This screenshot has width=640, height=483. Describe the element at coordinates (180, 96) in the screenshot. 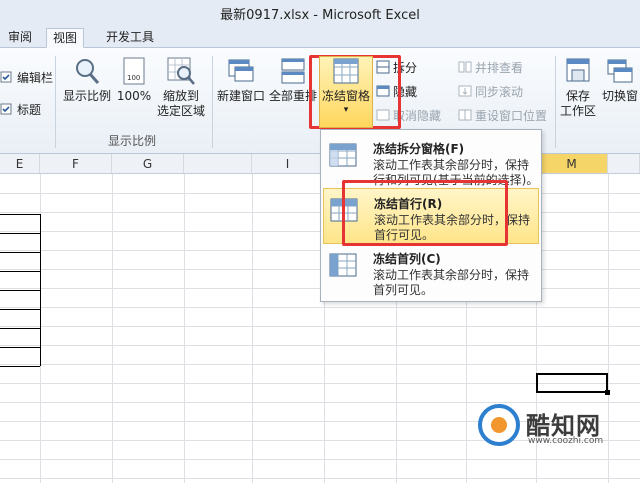

I see `zoom-selection-label-1: 缩放到` at that location.